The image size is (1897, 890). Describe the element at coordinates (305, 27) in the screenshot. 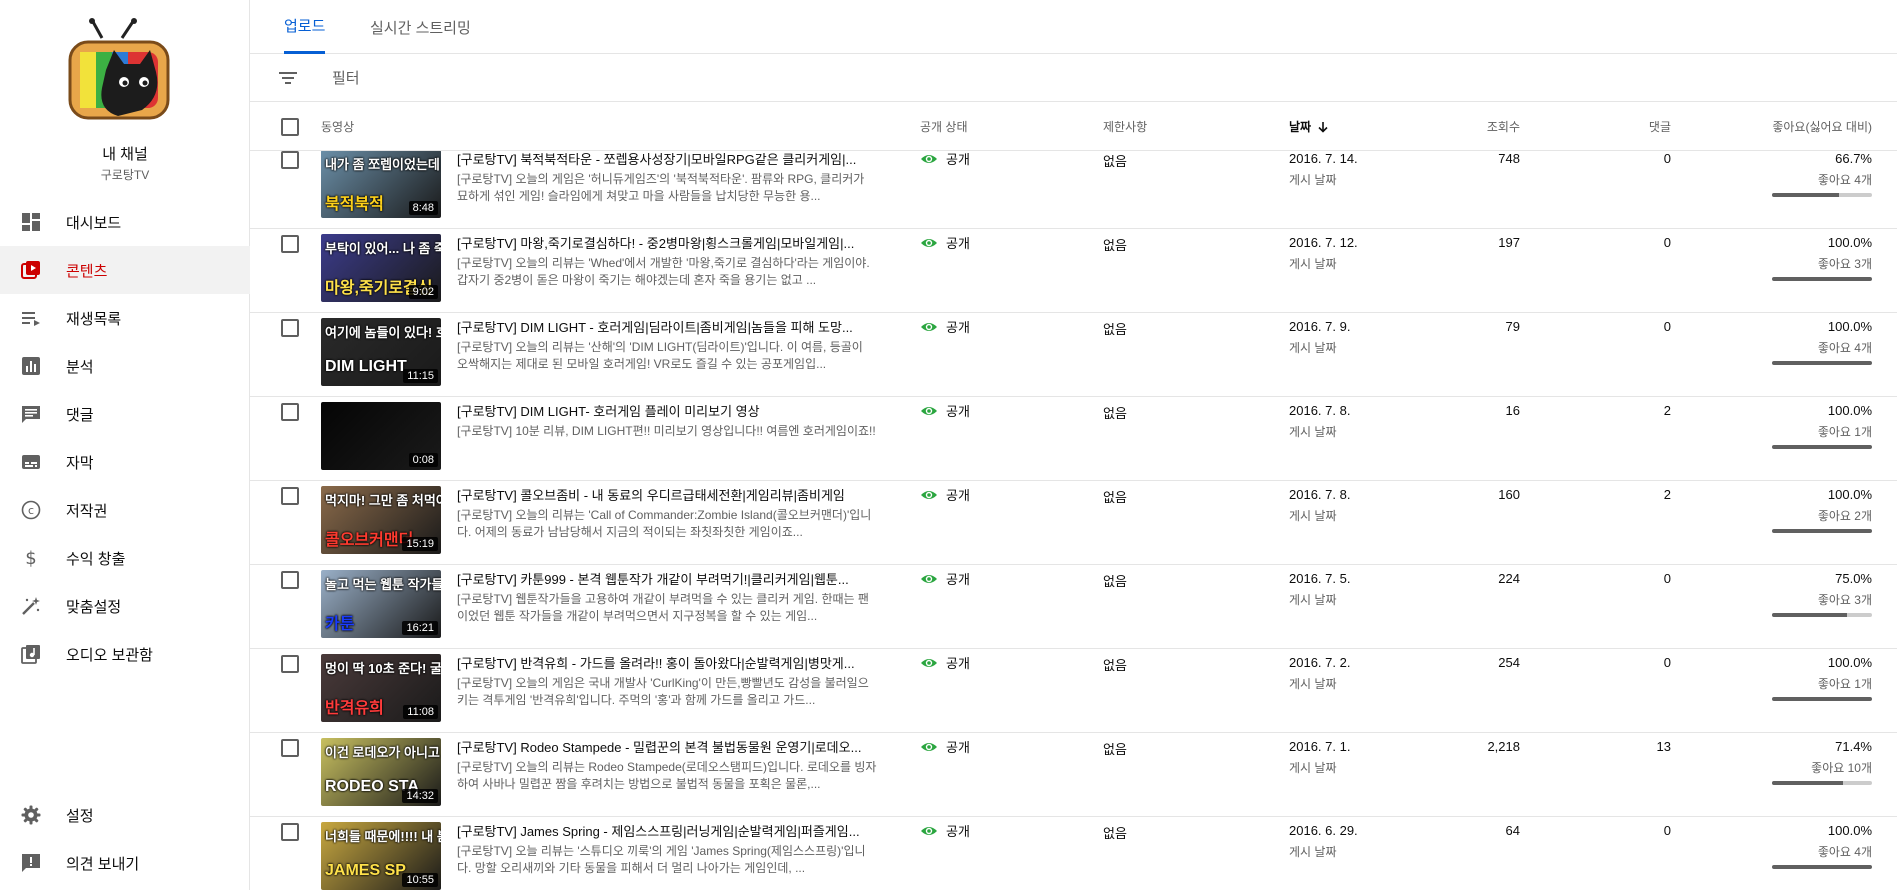

I see `tab-uploads: 업로드` at that location.